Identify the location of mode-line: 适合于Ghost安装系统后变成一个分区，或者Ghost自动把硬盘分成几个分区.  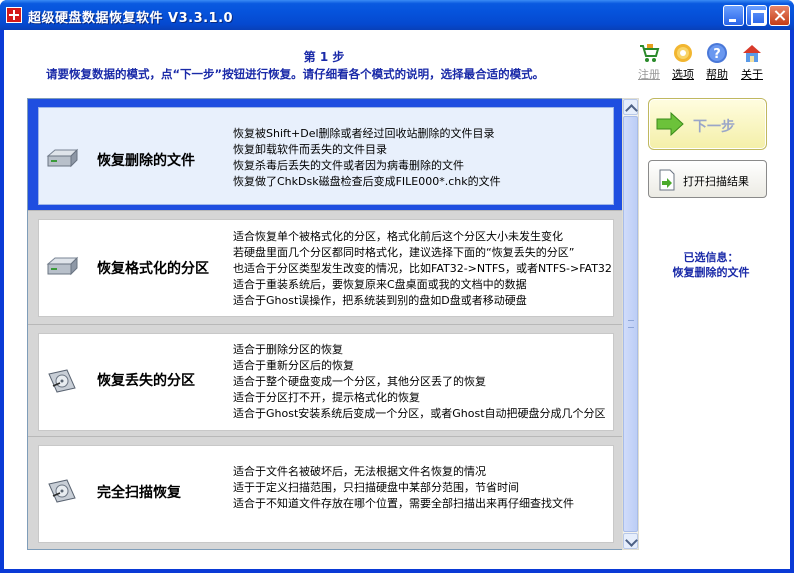
(419, 413).